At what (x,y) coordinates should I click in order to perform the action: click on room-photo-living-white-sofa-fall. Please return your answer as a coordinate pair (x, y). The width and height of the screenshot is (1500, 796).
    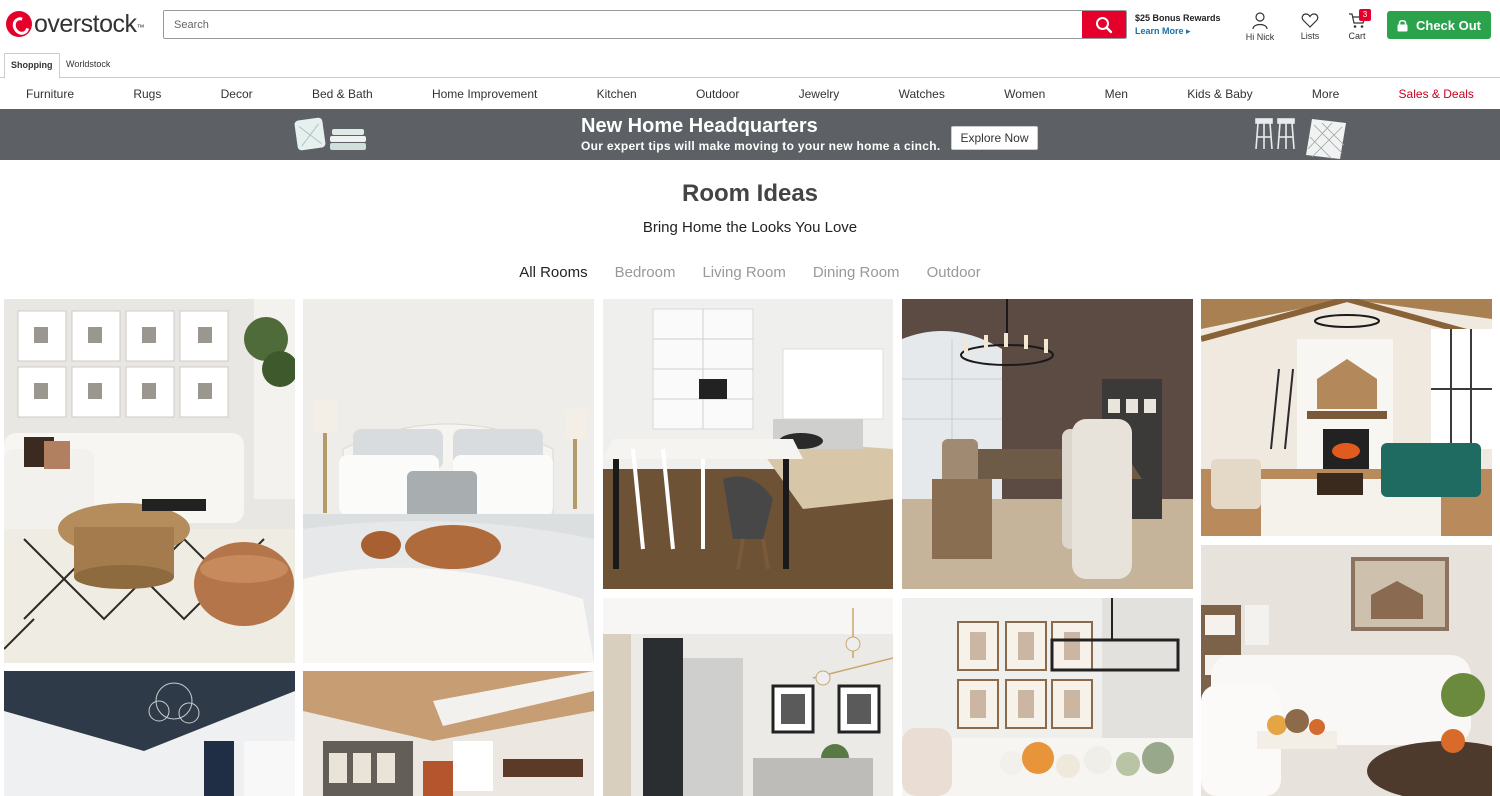
    Looking at the image, I should click on (1346, 670).